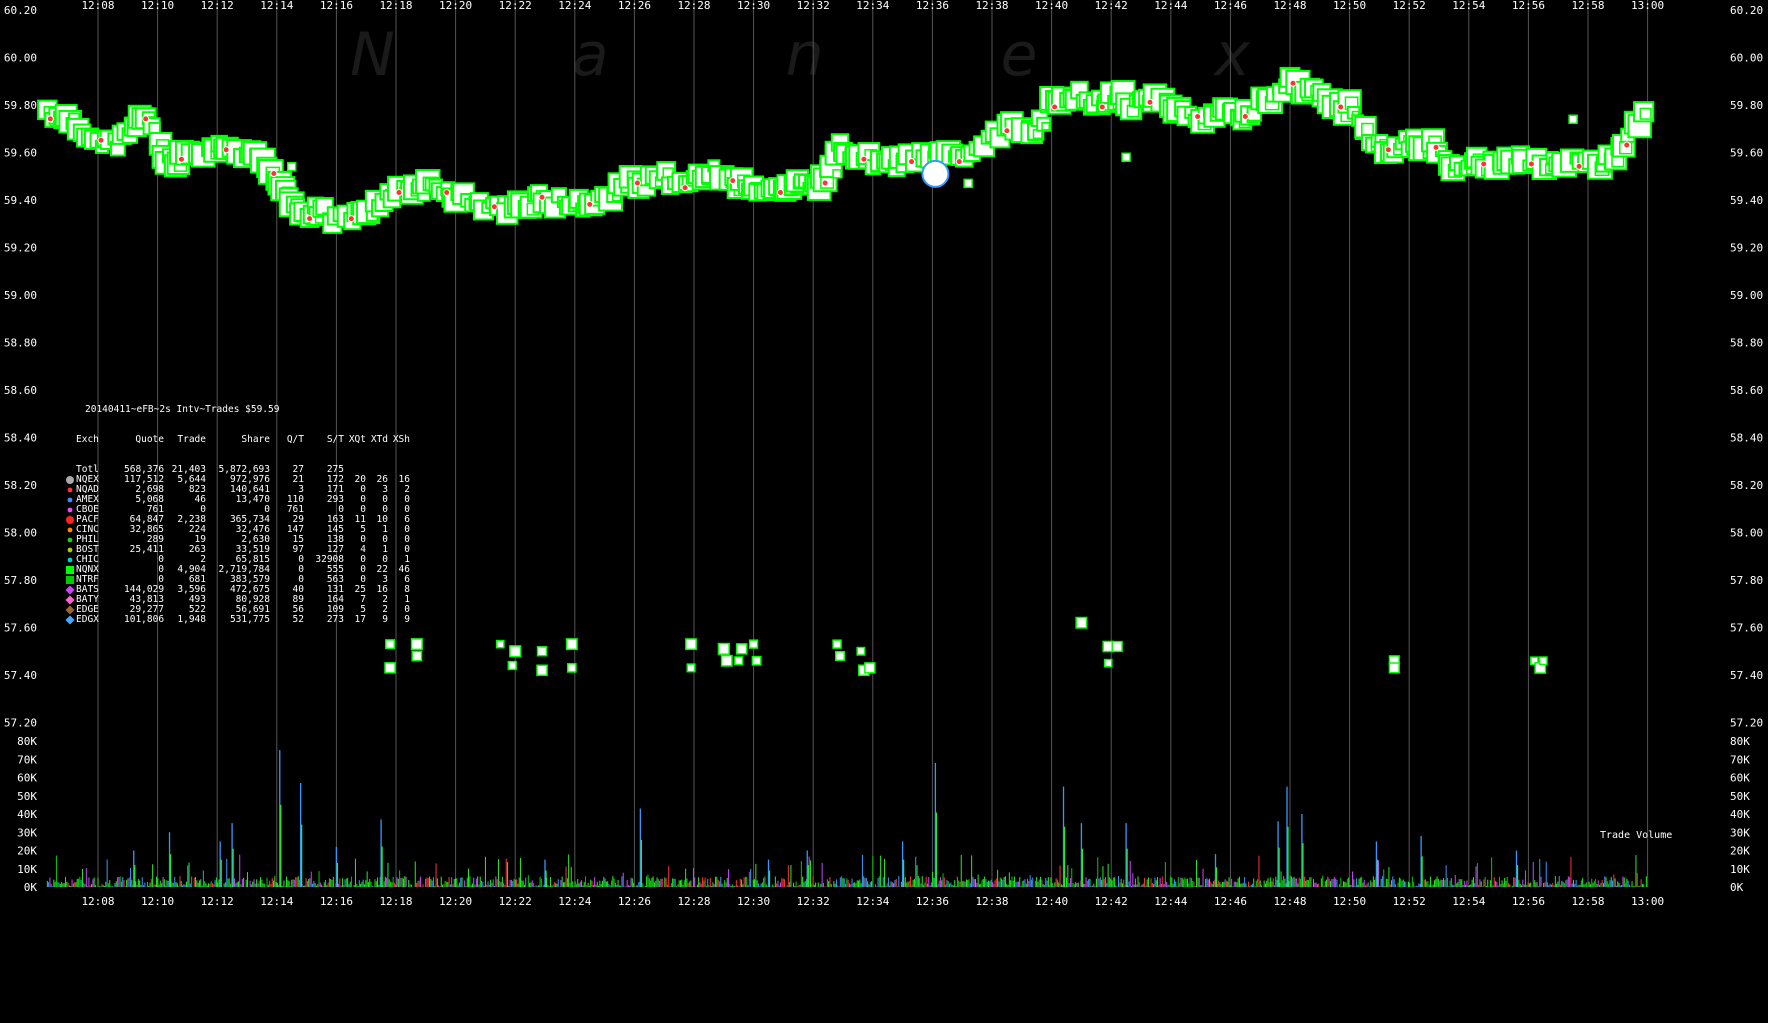 The image size is (1768, 1023). What do you see at coordinates (238, 530) in the screenshot?
I see `stats-row: CINC 32,865 224 32,476 147 145 5 1 0` at bounding box center [238, 530].